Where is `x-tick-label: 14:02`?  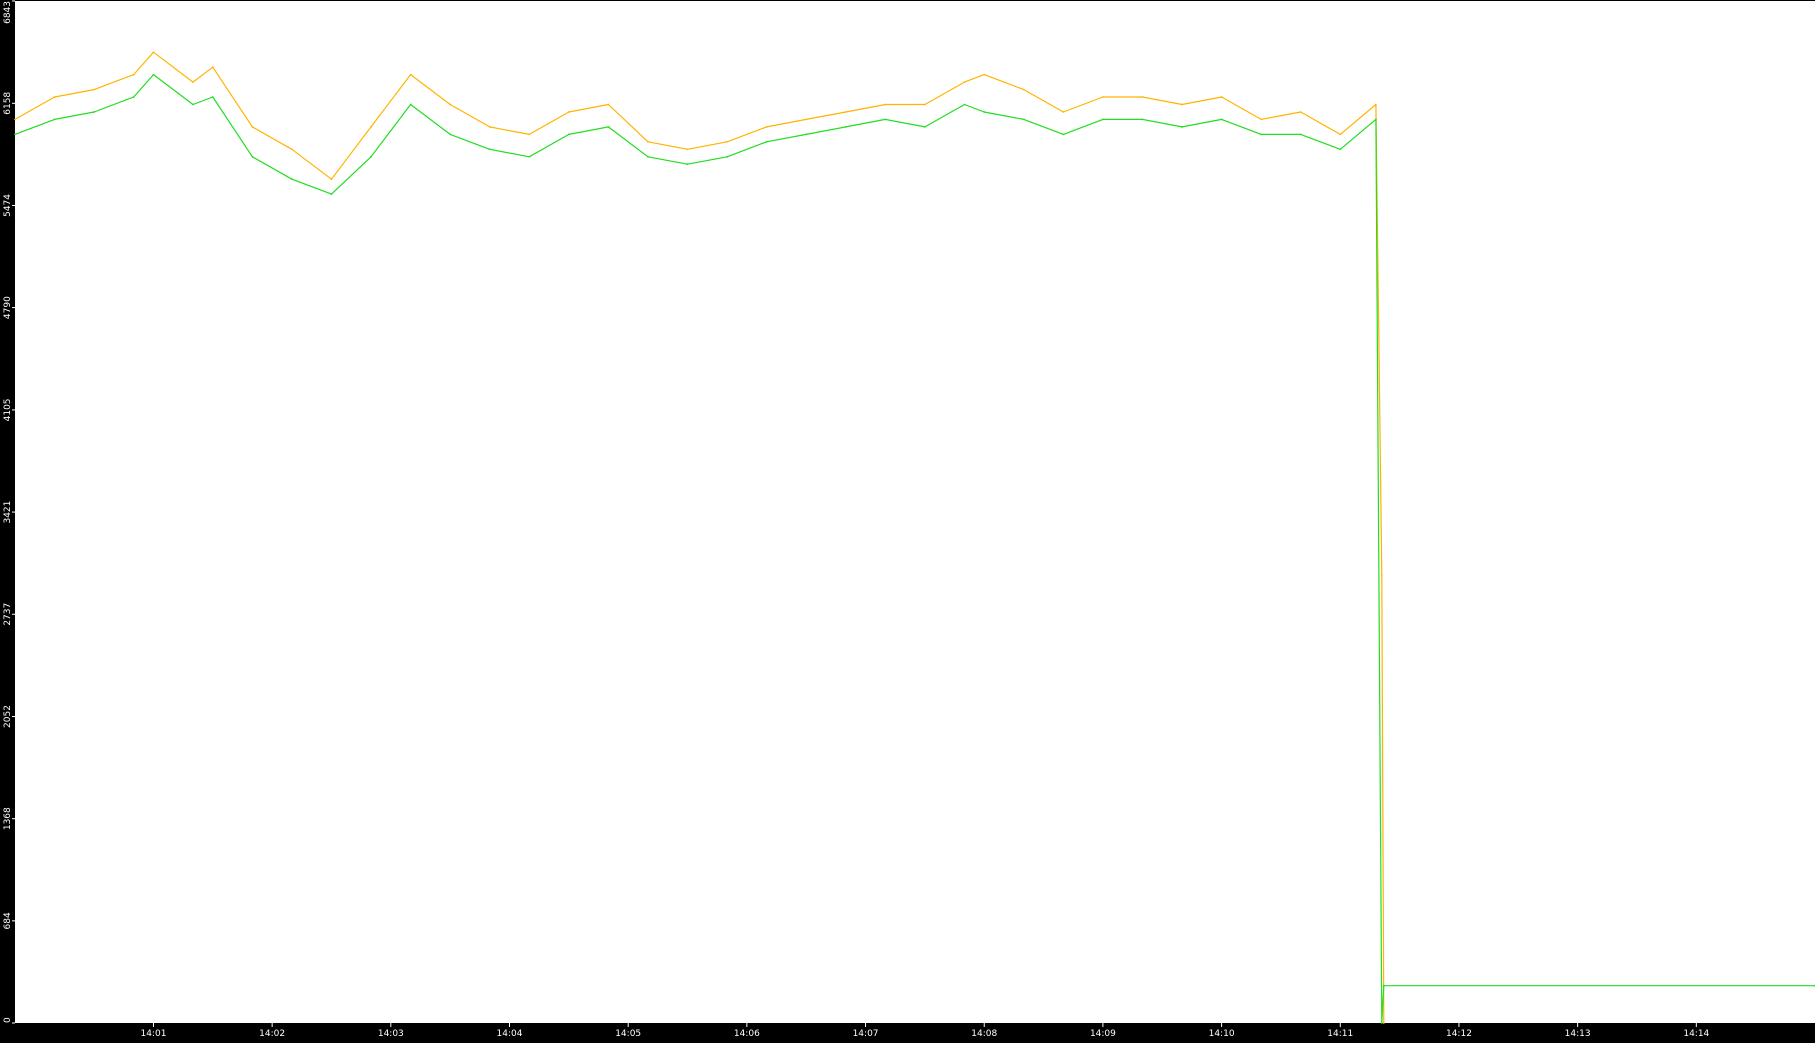 x-tick-label: 14:02 is located at coordinates (272, 1034).